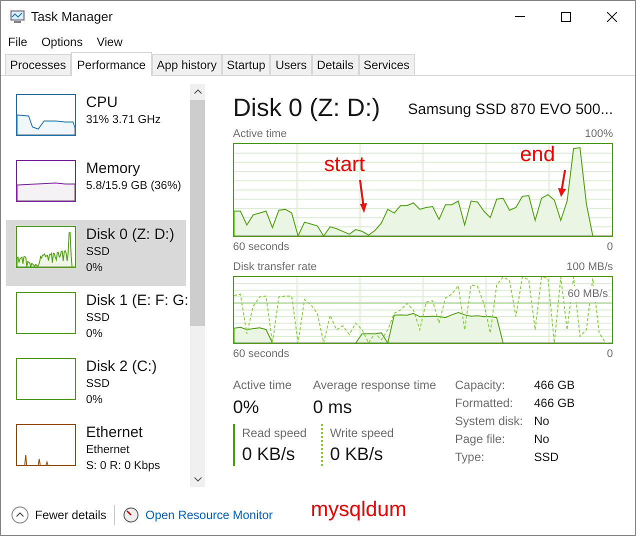 Image resolution: width=636 pixels, height=536 pixels. Describe the element at coordinates (489, 421) in the screenshot. I see `property-label: System disk:` at that location.